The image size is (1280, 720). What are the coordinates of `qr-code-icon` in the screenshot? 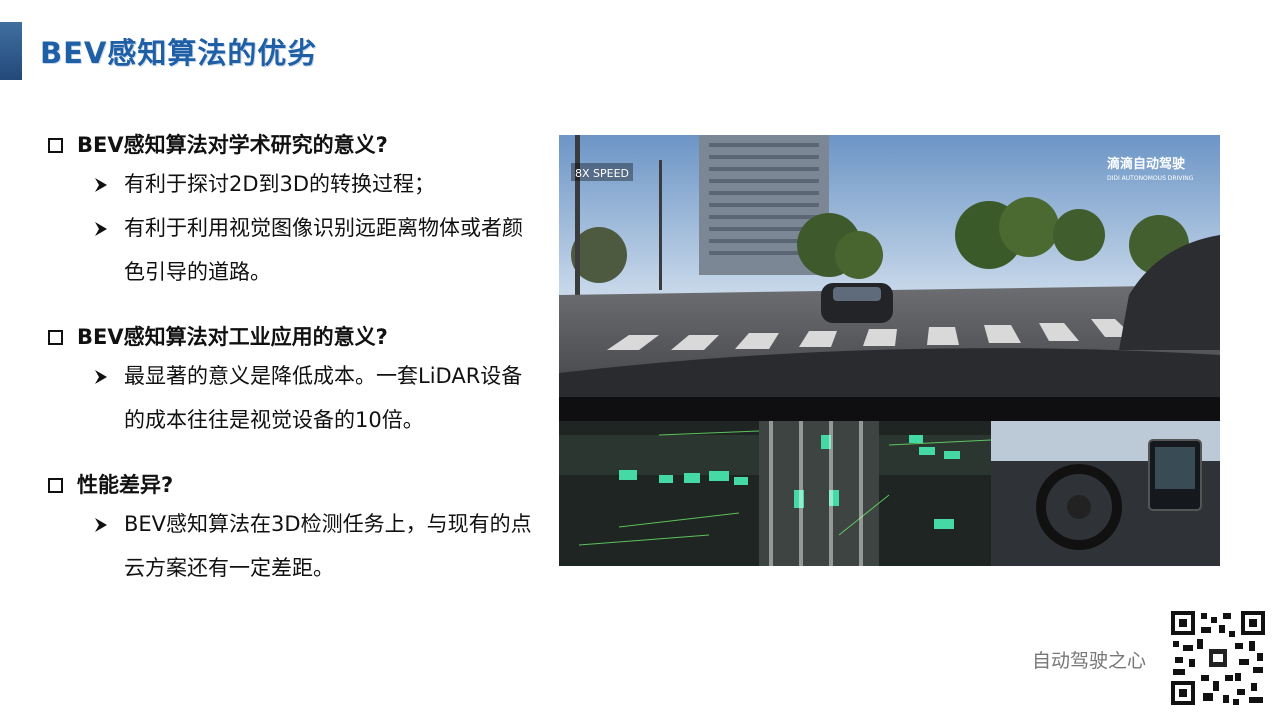 It's located at (1218, 660).